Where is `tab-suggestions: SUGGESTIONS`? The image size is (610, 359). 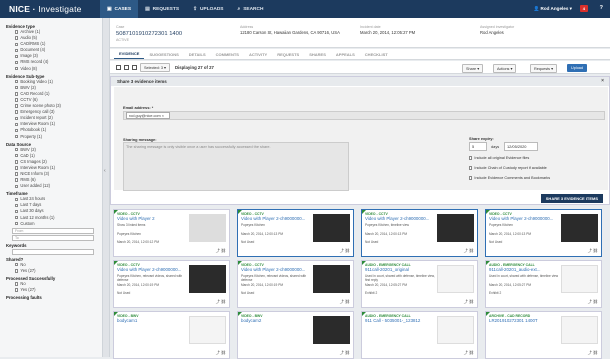 tab-suggestions: SUGGESTIONS is located at coordinates (163, 55).